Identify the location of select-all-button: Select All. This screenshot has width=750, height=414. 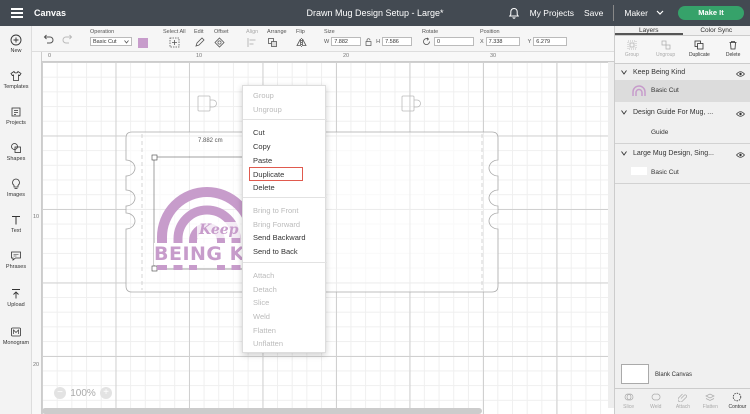
(174, 39).